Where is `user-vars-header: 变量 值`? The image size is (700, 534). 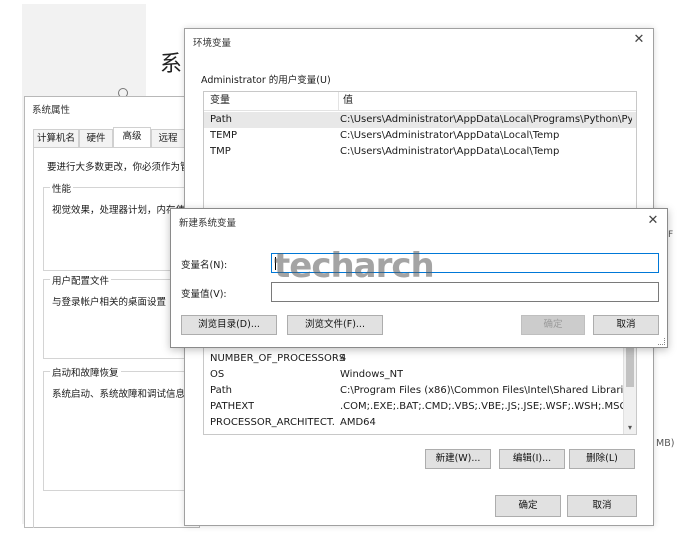 user-vars-header: 变量 值 is located at coordinates (420, 101).